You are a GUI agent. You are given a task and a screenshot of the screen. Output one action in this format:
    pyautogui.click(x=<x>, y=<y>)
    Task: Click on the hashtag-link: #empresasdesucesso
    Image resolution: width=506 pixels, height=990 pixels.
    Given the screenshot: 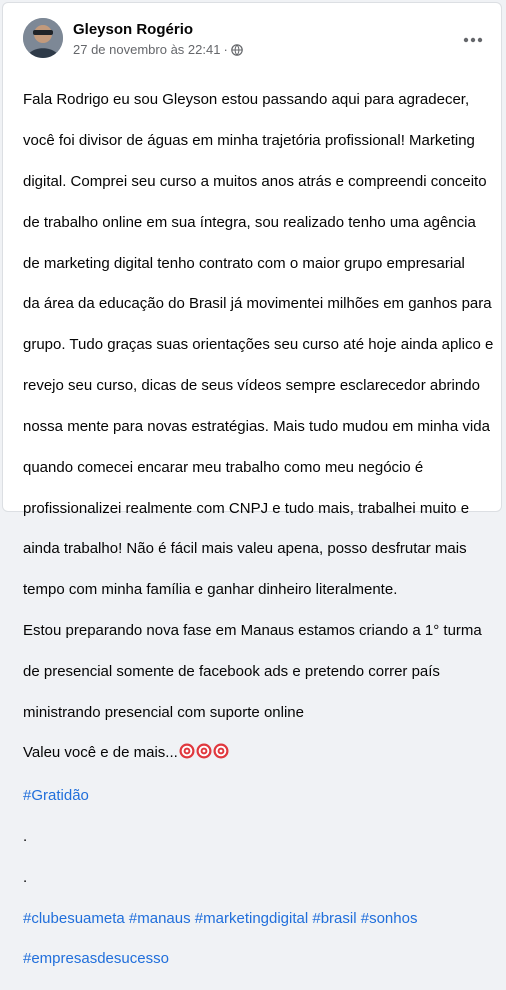 What is the action you would take?
    pyautogui.click(x=96, y=958)
    